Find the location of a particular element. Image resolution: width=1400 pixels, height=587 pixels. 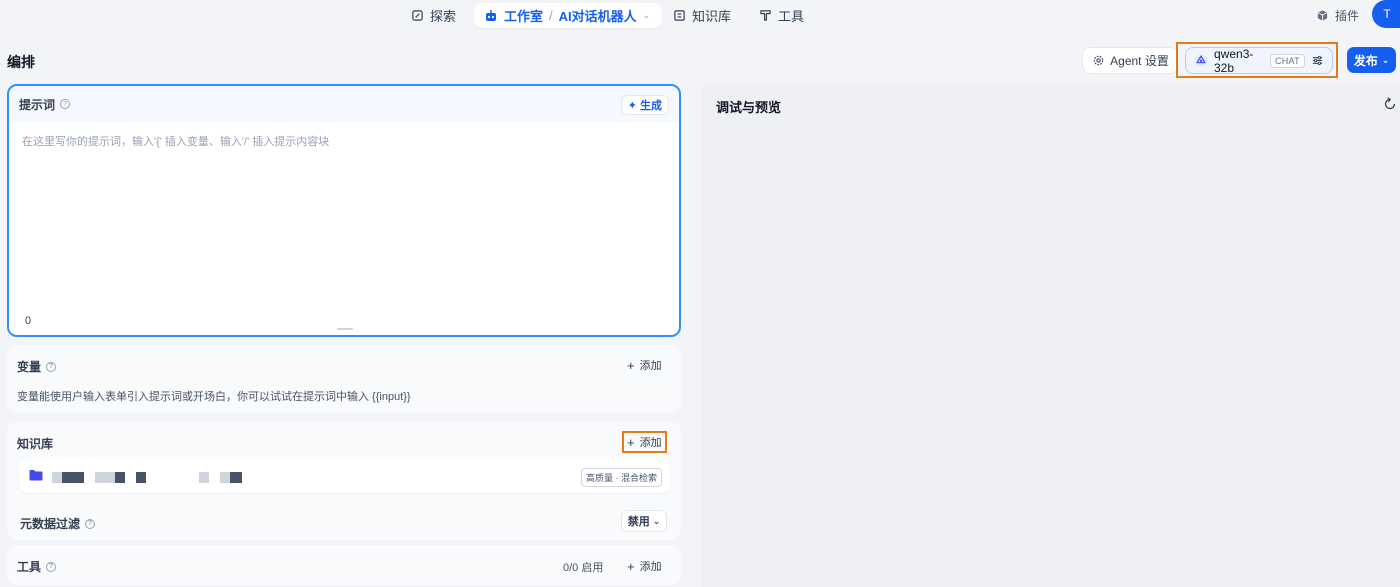

generate-button: ✦ 生成 is located at coordinates (644, 105).